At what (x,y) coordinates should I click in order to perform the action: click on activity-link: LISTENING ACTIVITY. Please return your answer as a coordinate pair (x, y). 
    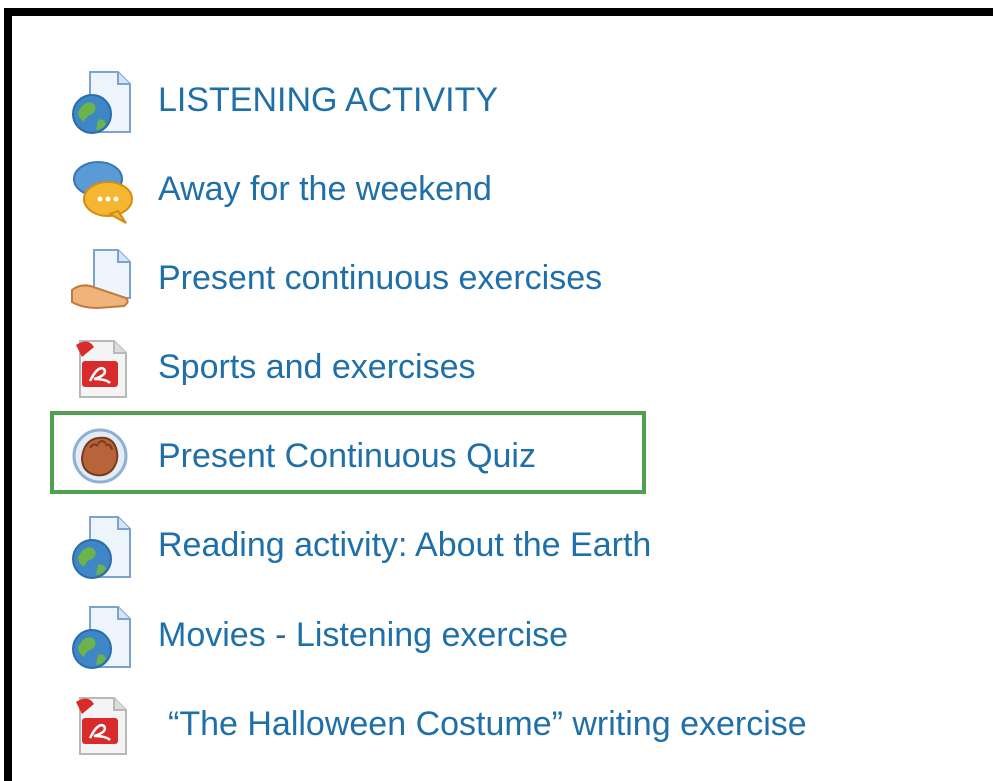
    Looking at the image, I should click on (328, 100).